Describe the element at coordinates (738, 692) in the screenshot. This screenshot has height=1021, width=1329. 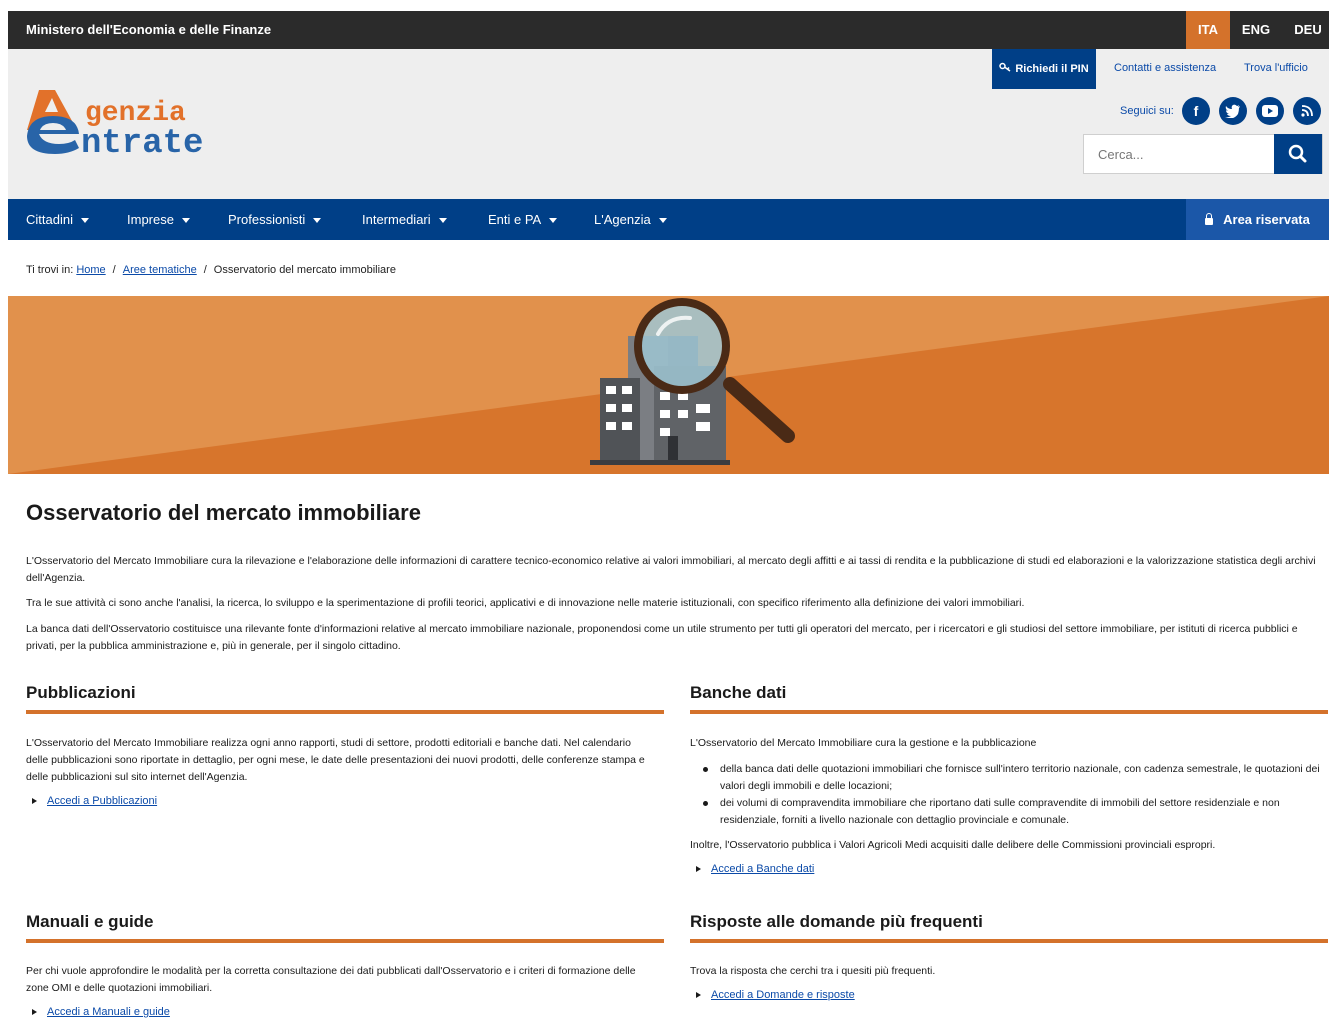
I see `section-title-banche-dati: Banche dati` at that location.